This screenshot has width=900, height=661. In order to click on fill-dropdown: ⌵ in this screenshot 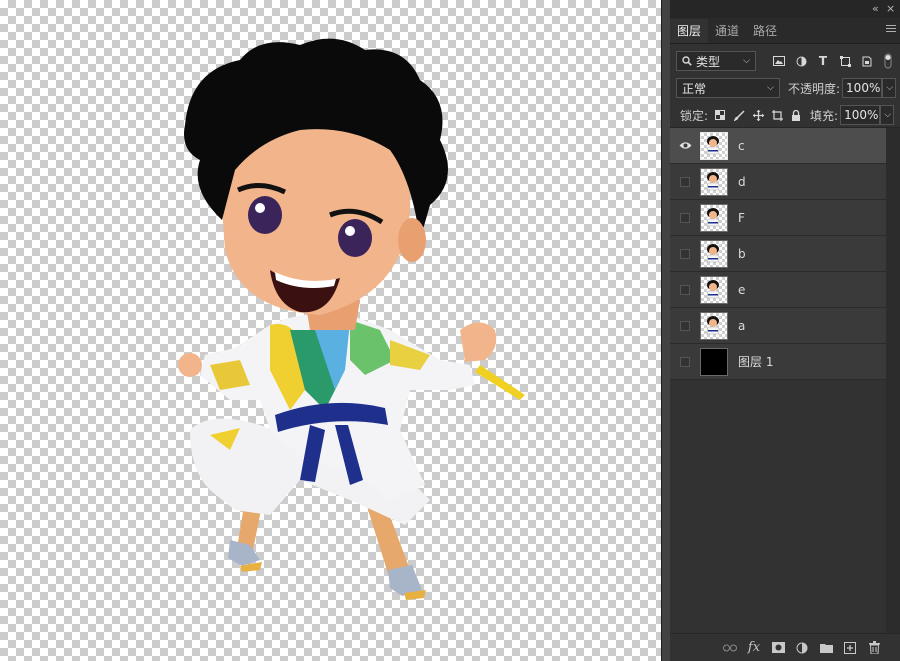, I will do `click(887, 115)`.